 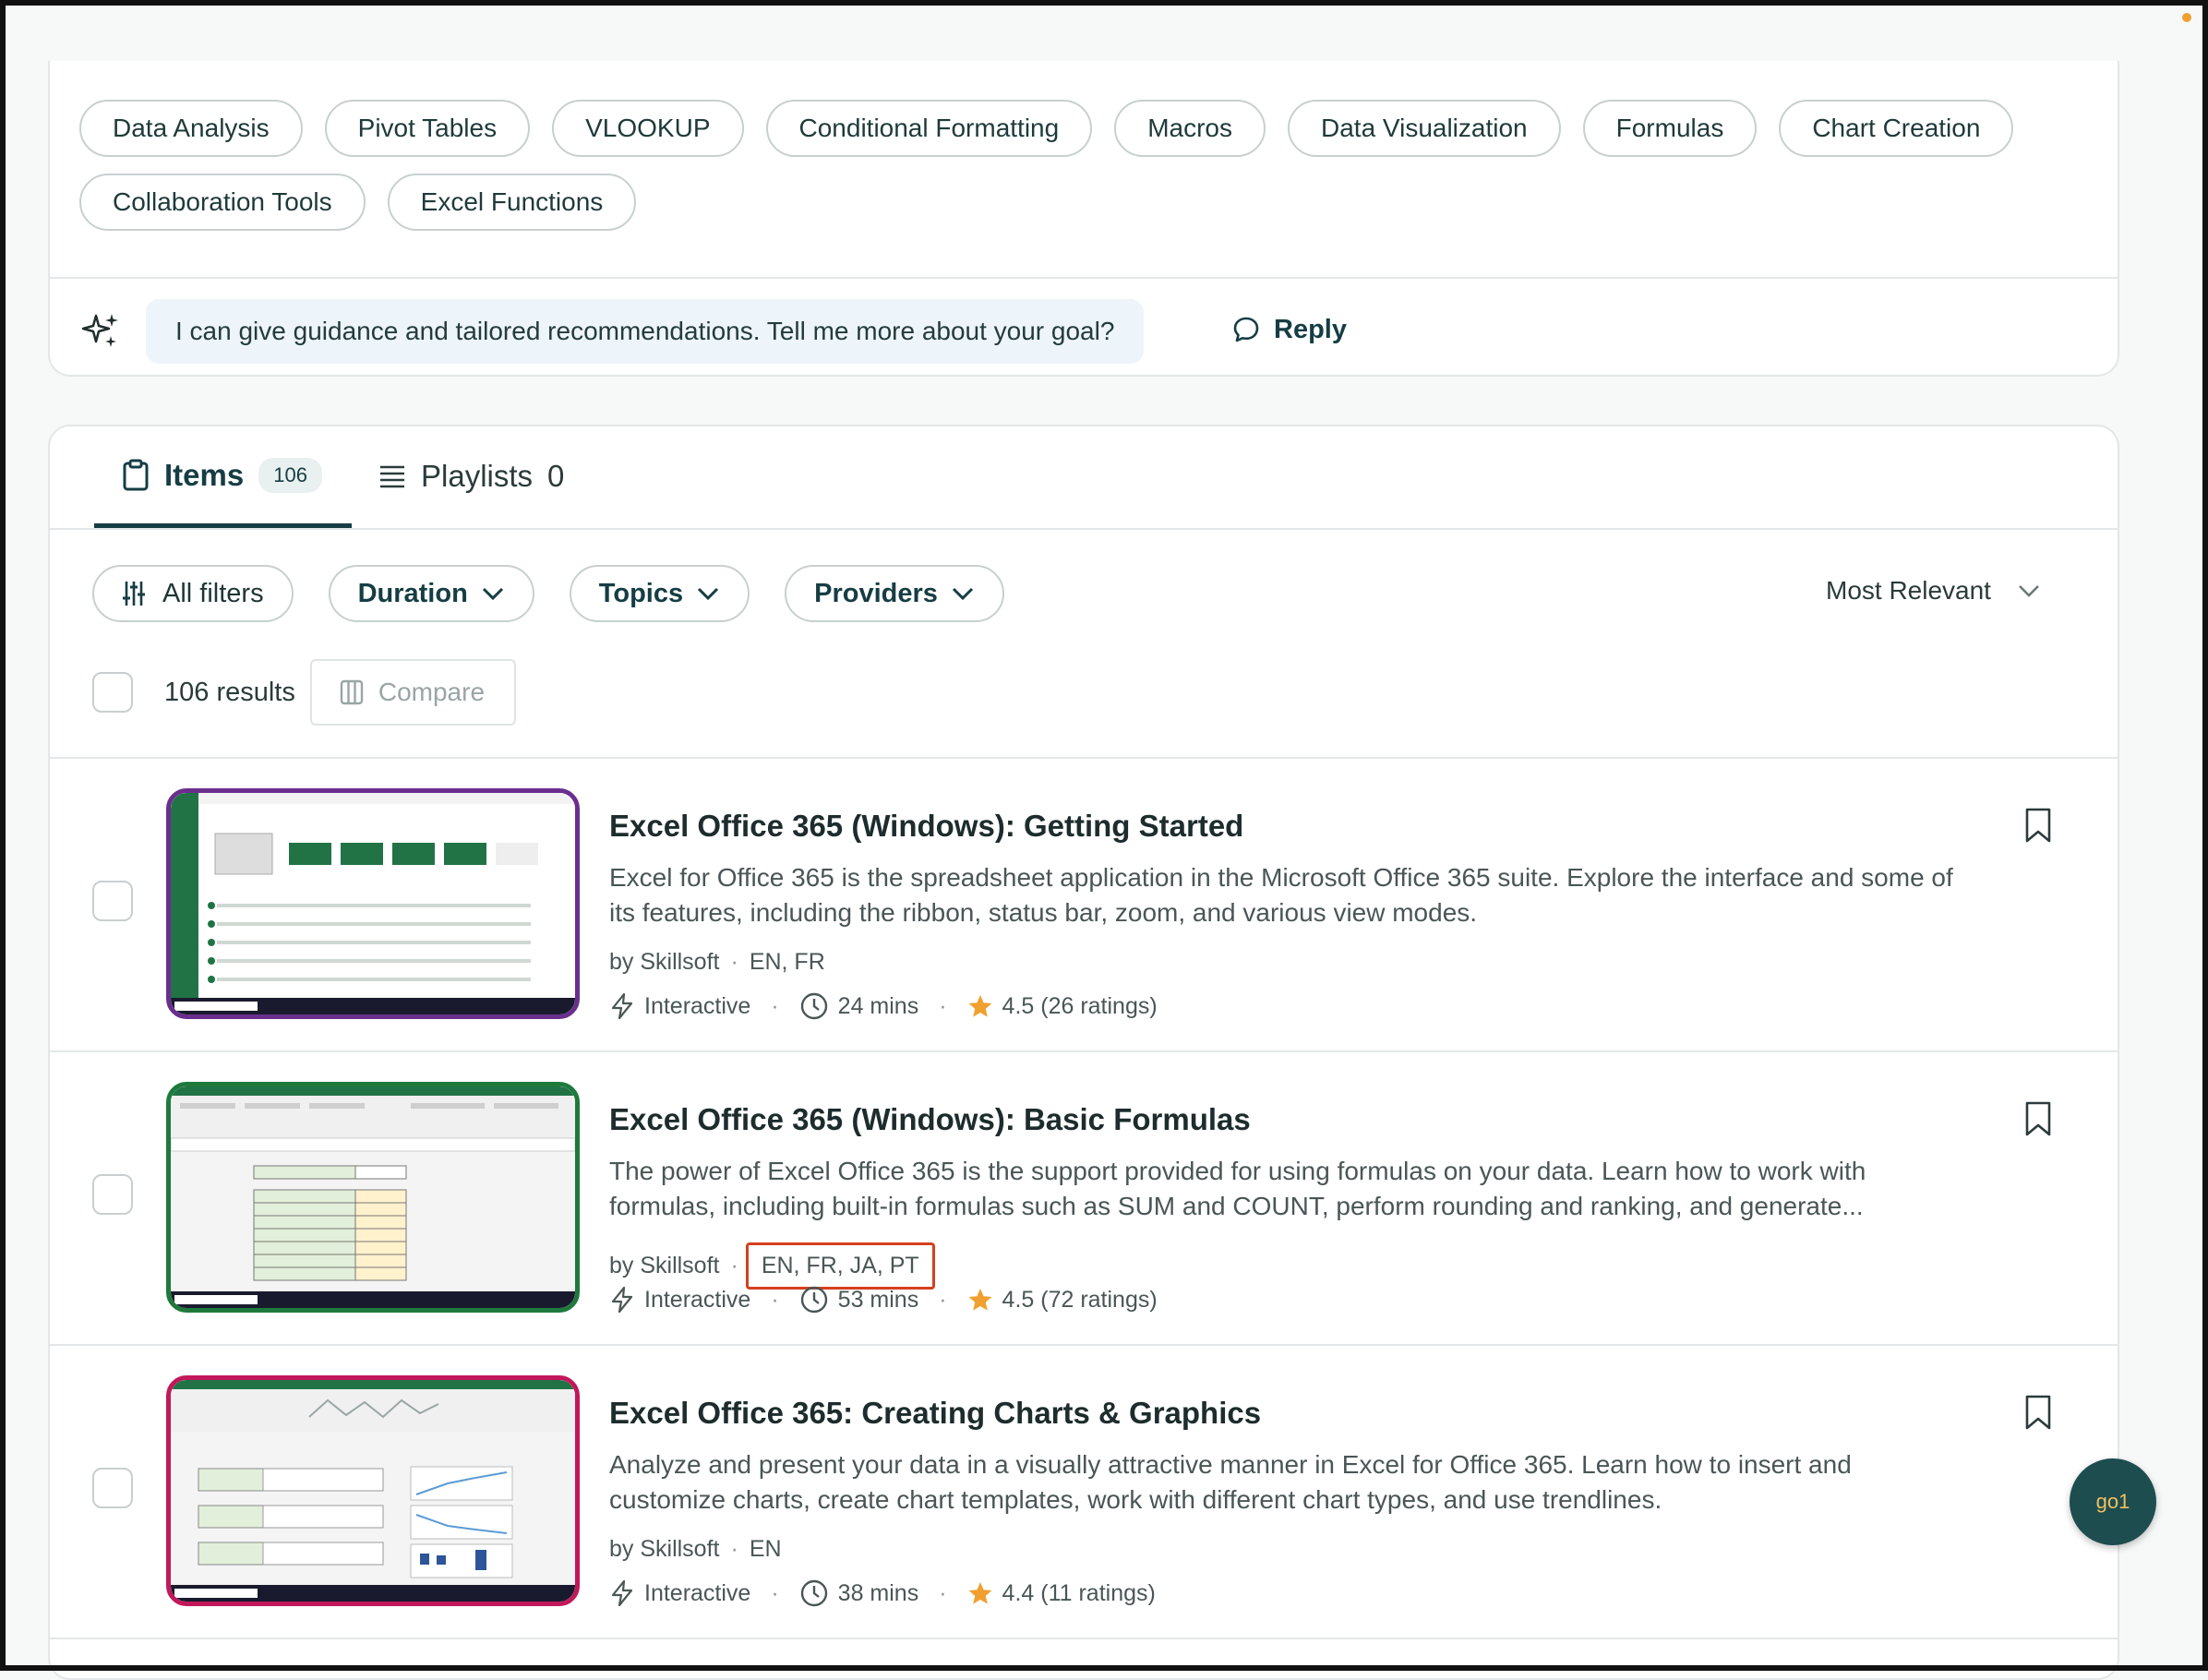 What do you see at coordinates (432, 692) in the screenshot?
I see `compare-label: Compare` at bounding box center [432, 692].